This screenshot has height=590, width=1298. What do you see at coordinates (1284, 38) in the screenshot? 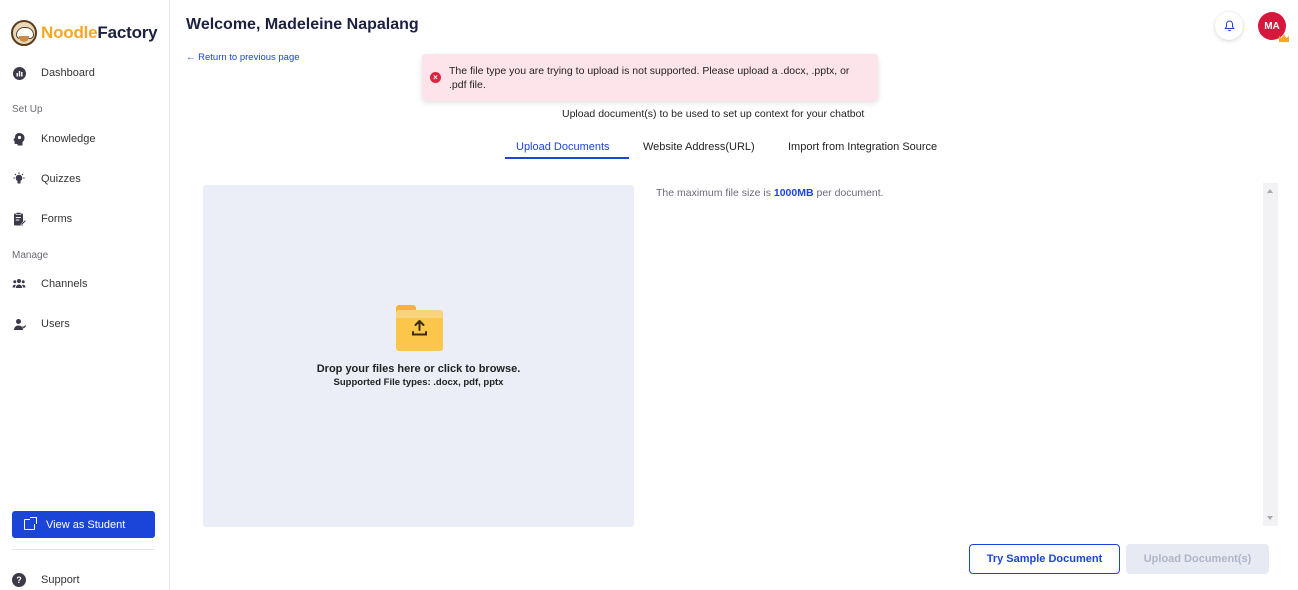
I see `crown-icon` at bounding box center [1284, 38].